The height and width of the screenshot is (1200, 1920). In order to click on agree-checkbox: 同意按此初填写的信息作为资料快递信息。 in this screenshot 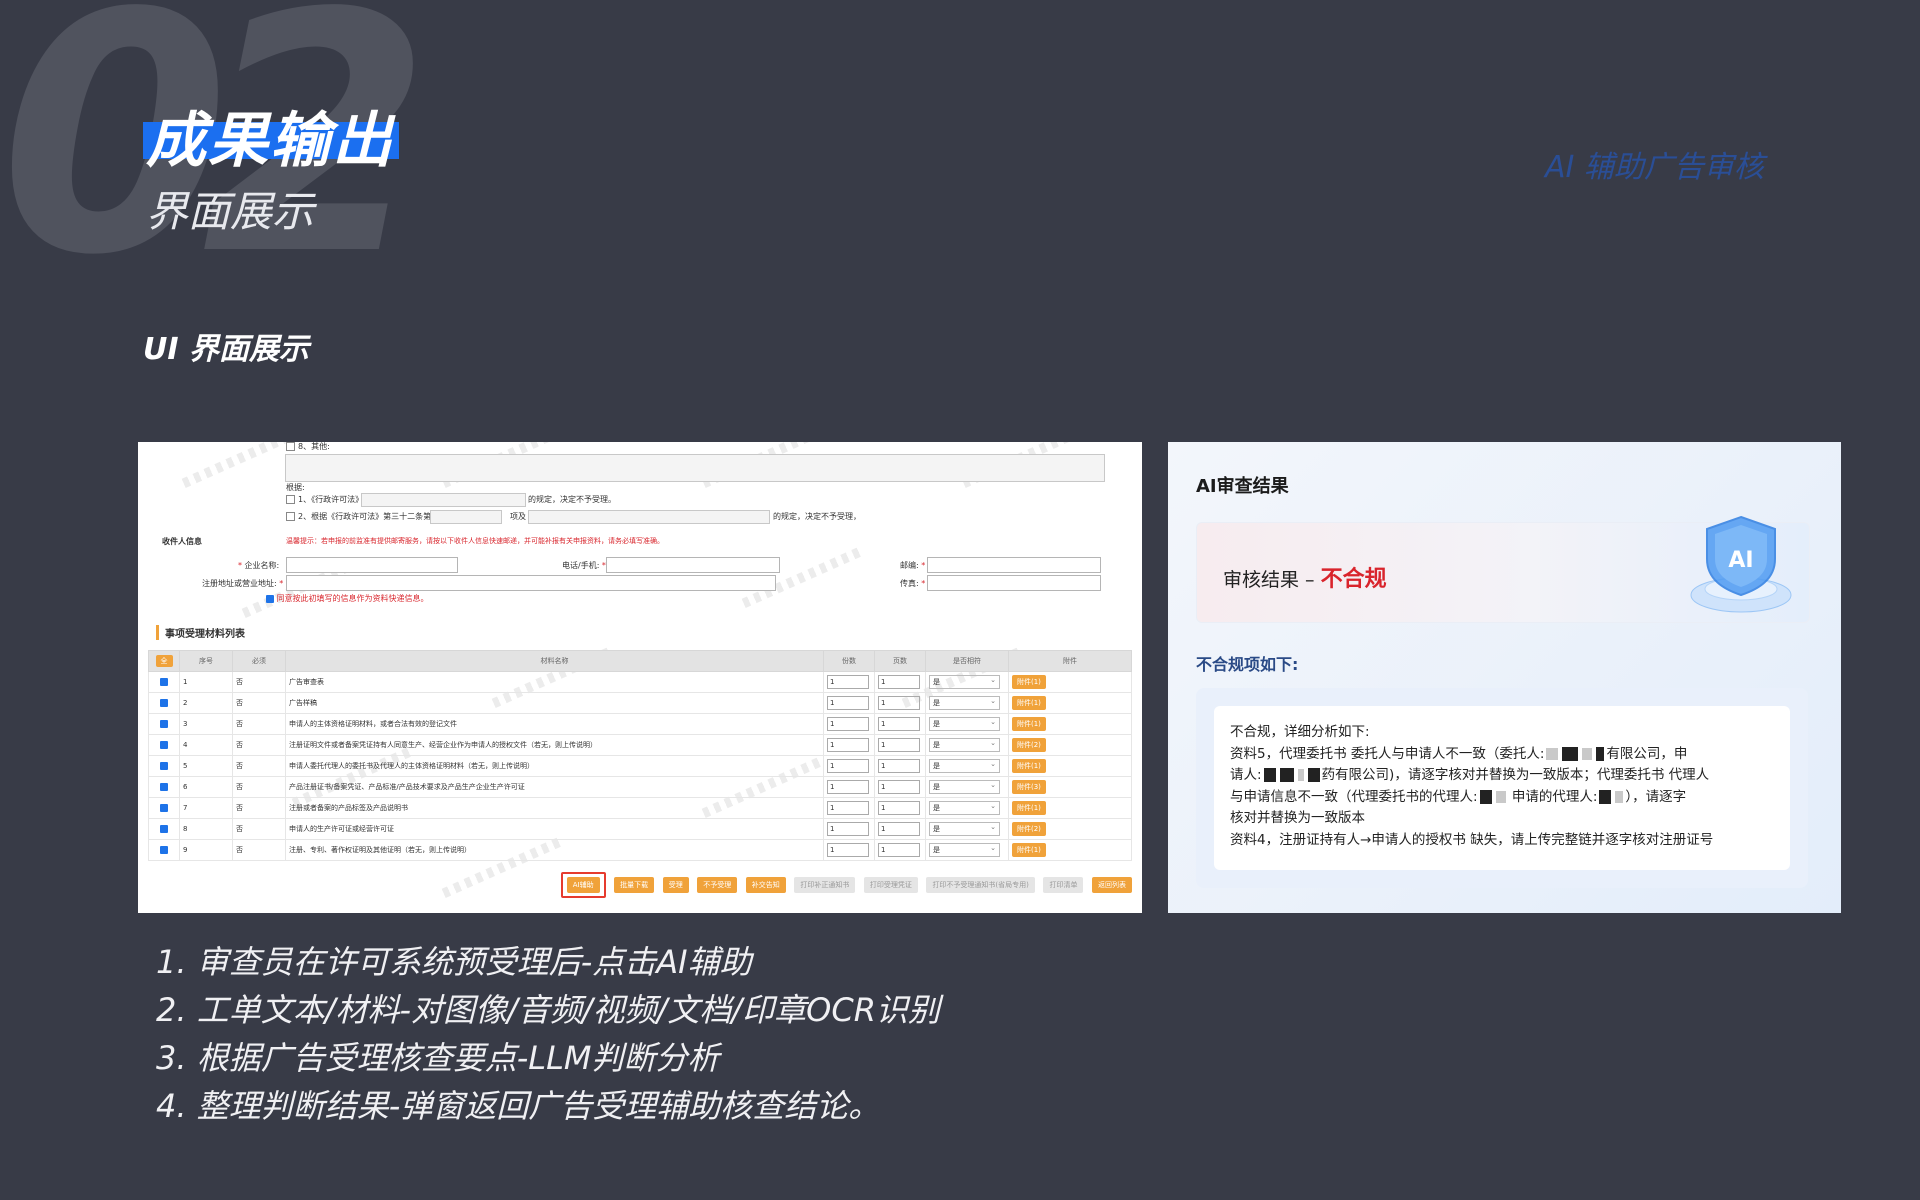, I will do `click(347, 598)`.